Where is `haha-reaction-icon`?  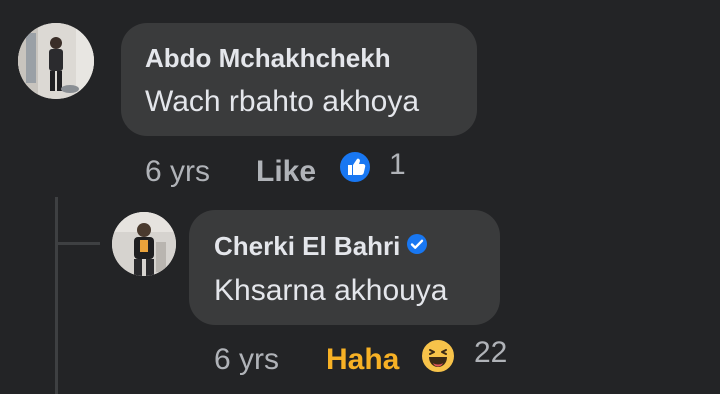 haha-reaction-icon is located at coordinates (438, 356).